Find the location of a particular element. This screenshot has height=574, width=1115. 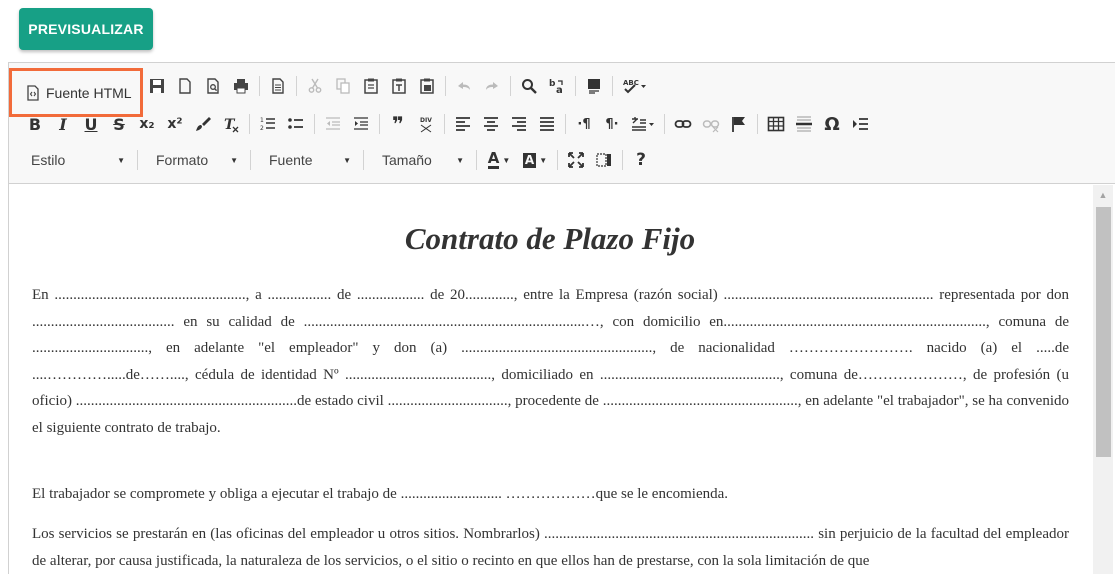

spellcheck-button: ABC is located at coordinates (635, 86).